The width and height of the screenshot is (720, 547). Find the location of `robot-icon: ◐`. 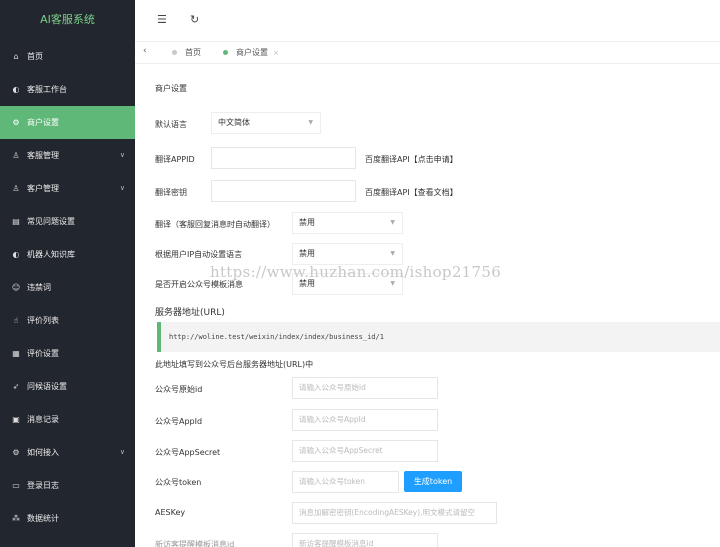

robot-icon: ◐ is located at coordinates (16, 254).